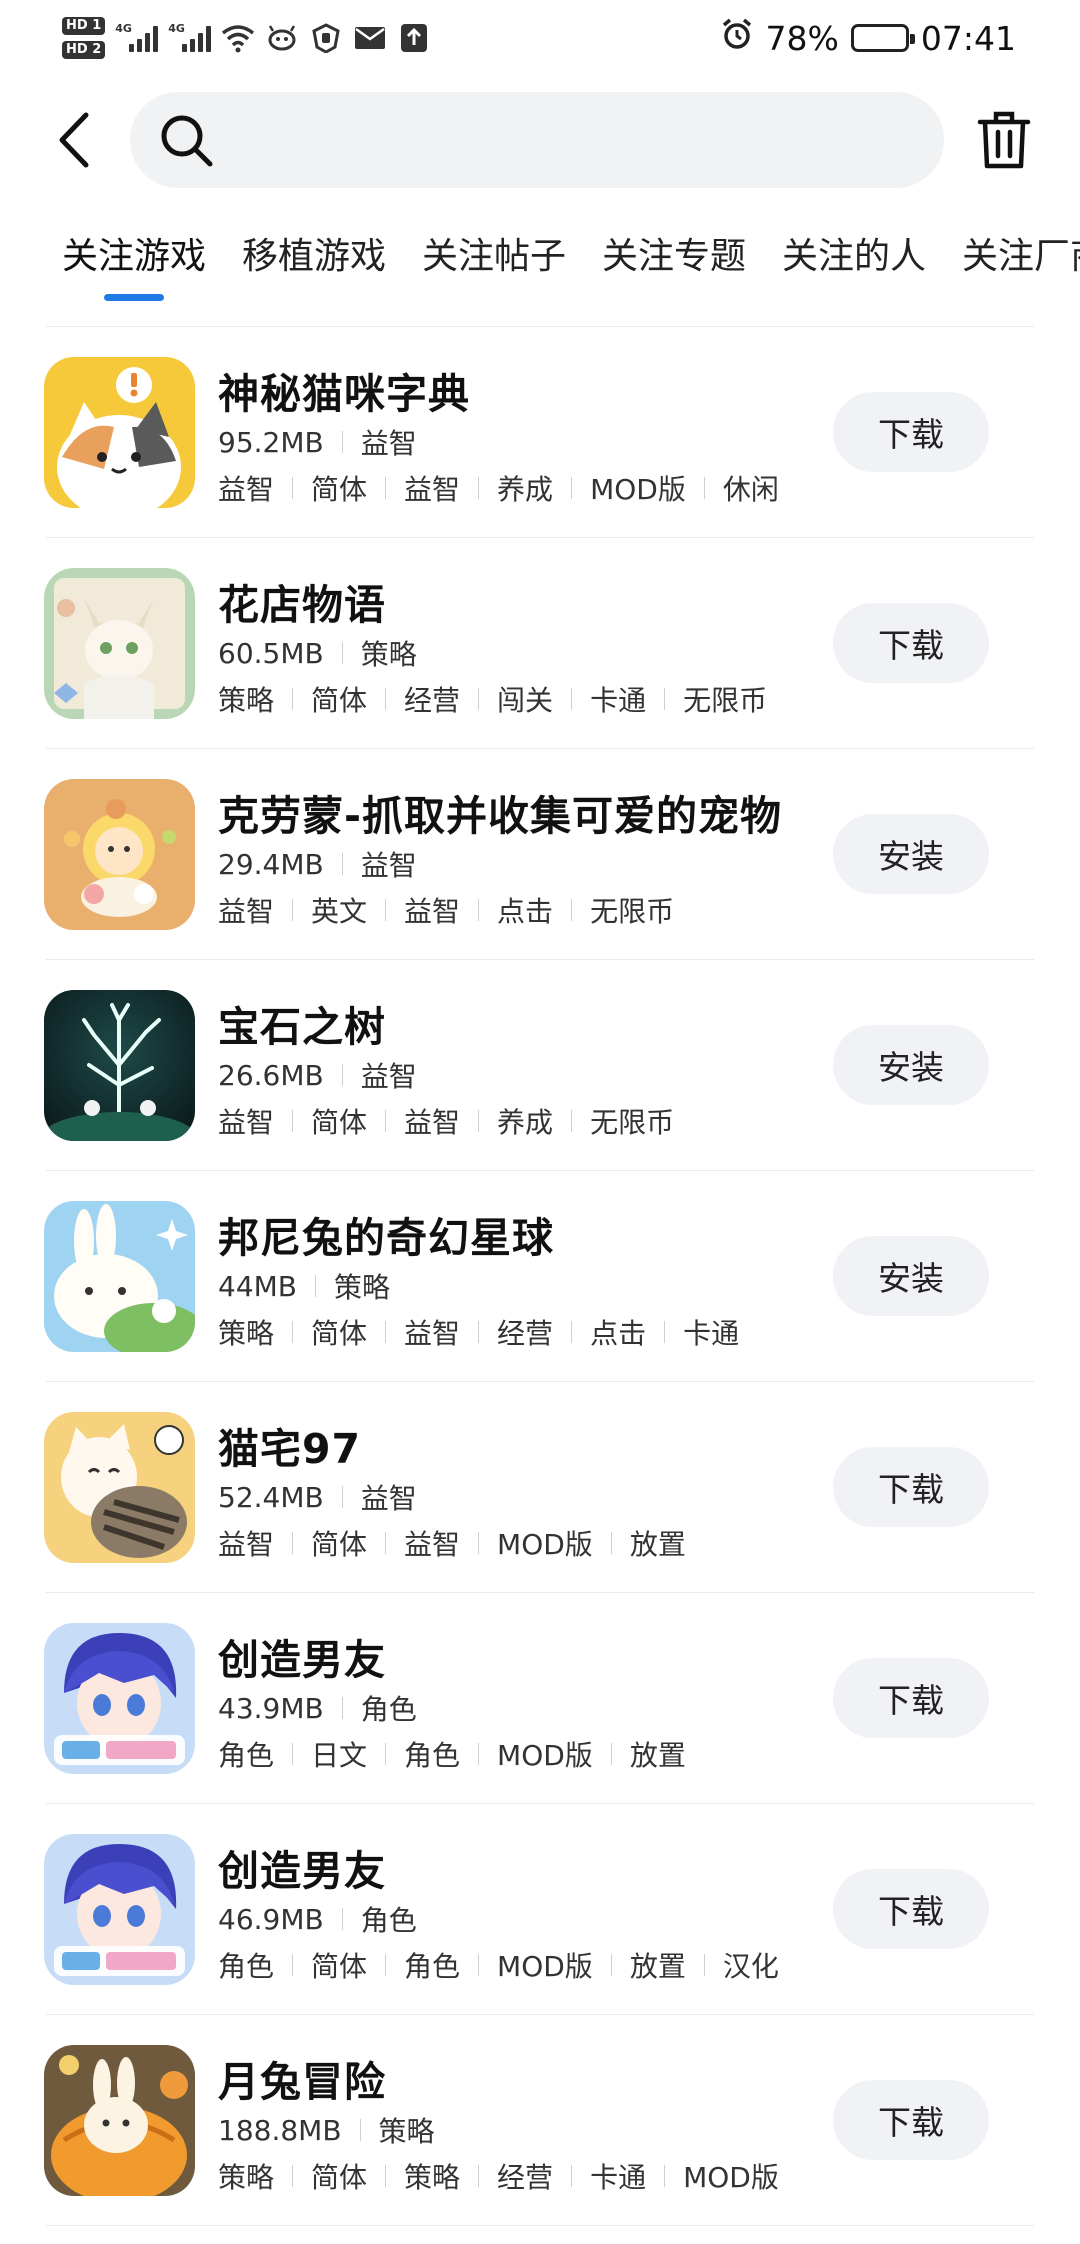 Image resolution: width=1080 pixels, height=2244 pixels. Describe the element at coordinates (314, 261) in the screenshot. I see `tab-ported-games: 移植游戏` at that location.